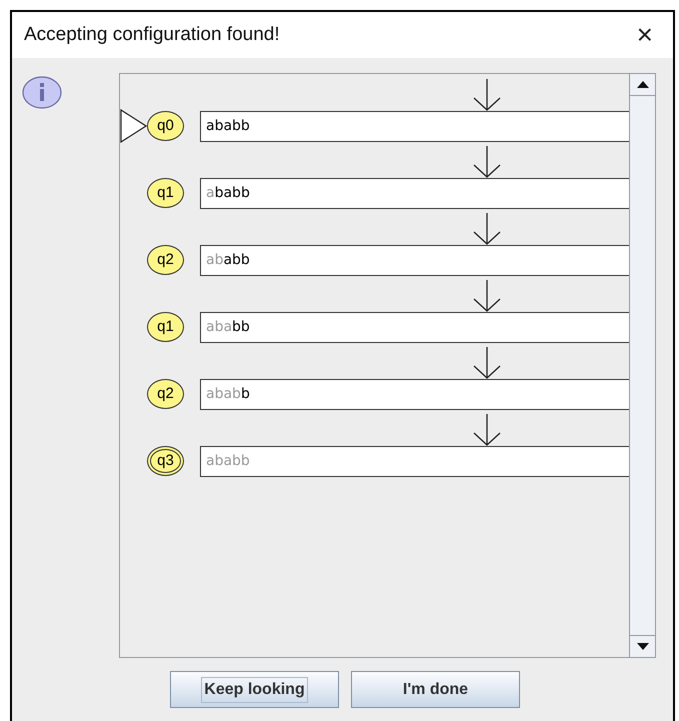 The image size is (679, 721). I want to click on window-title: Accepting configuration found!, so click(152, 34).